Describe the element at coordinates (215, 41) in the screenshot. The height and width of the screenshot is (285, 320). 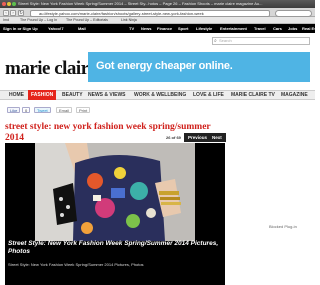
I see `search-icon: ⌕` at that location.